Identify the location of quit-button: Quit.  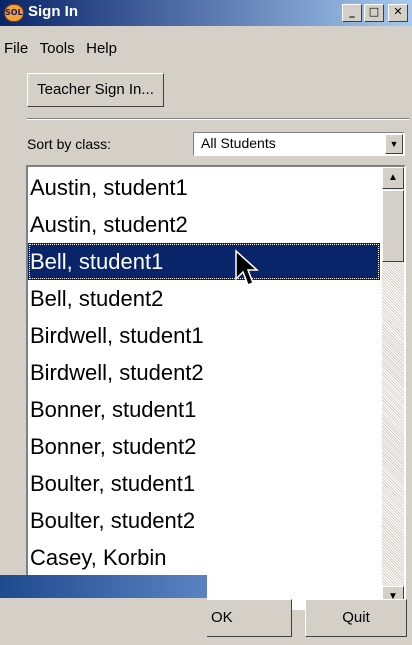
(356, 618).